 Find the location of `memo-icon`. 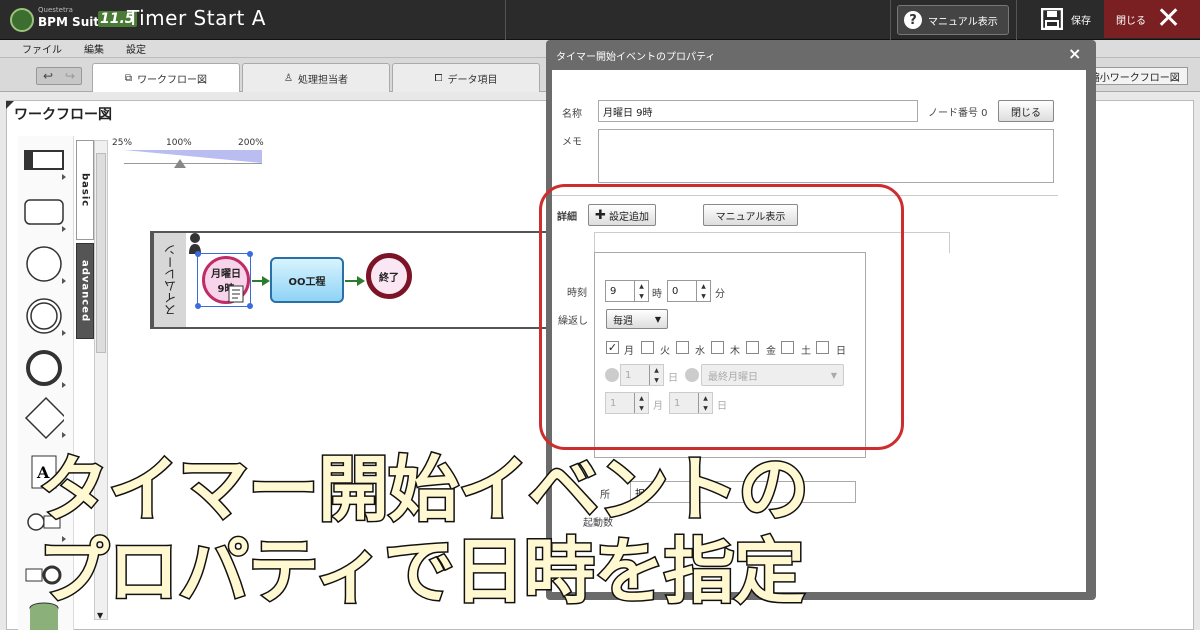

memo-icon is located at coordinates (236, 296).